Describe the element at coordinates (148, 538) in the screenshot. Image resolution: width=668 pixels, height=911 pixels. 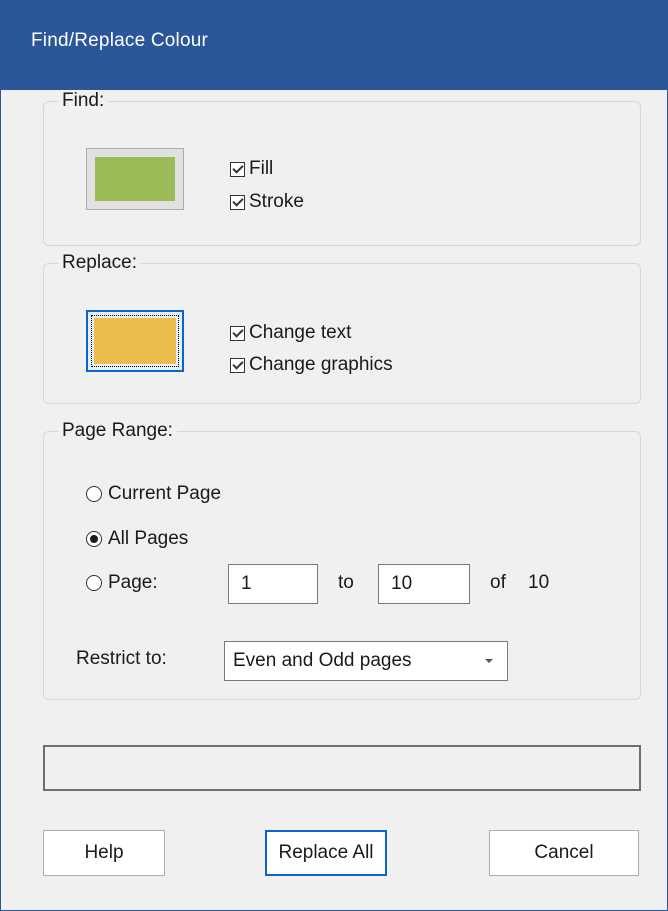
I see `all-pages-label: All Pages` at that location.